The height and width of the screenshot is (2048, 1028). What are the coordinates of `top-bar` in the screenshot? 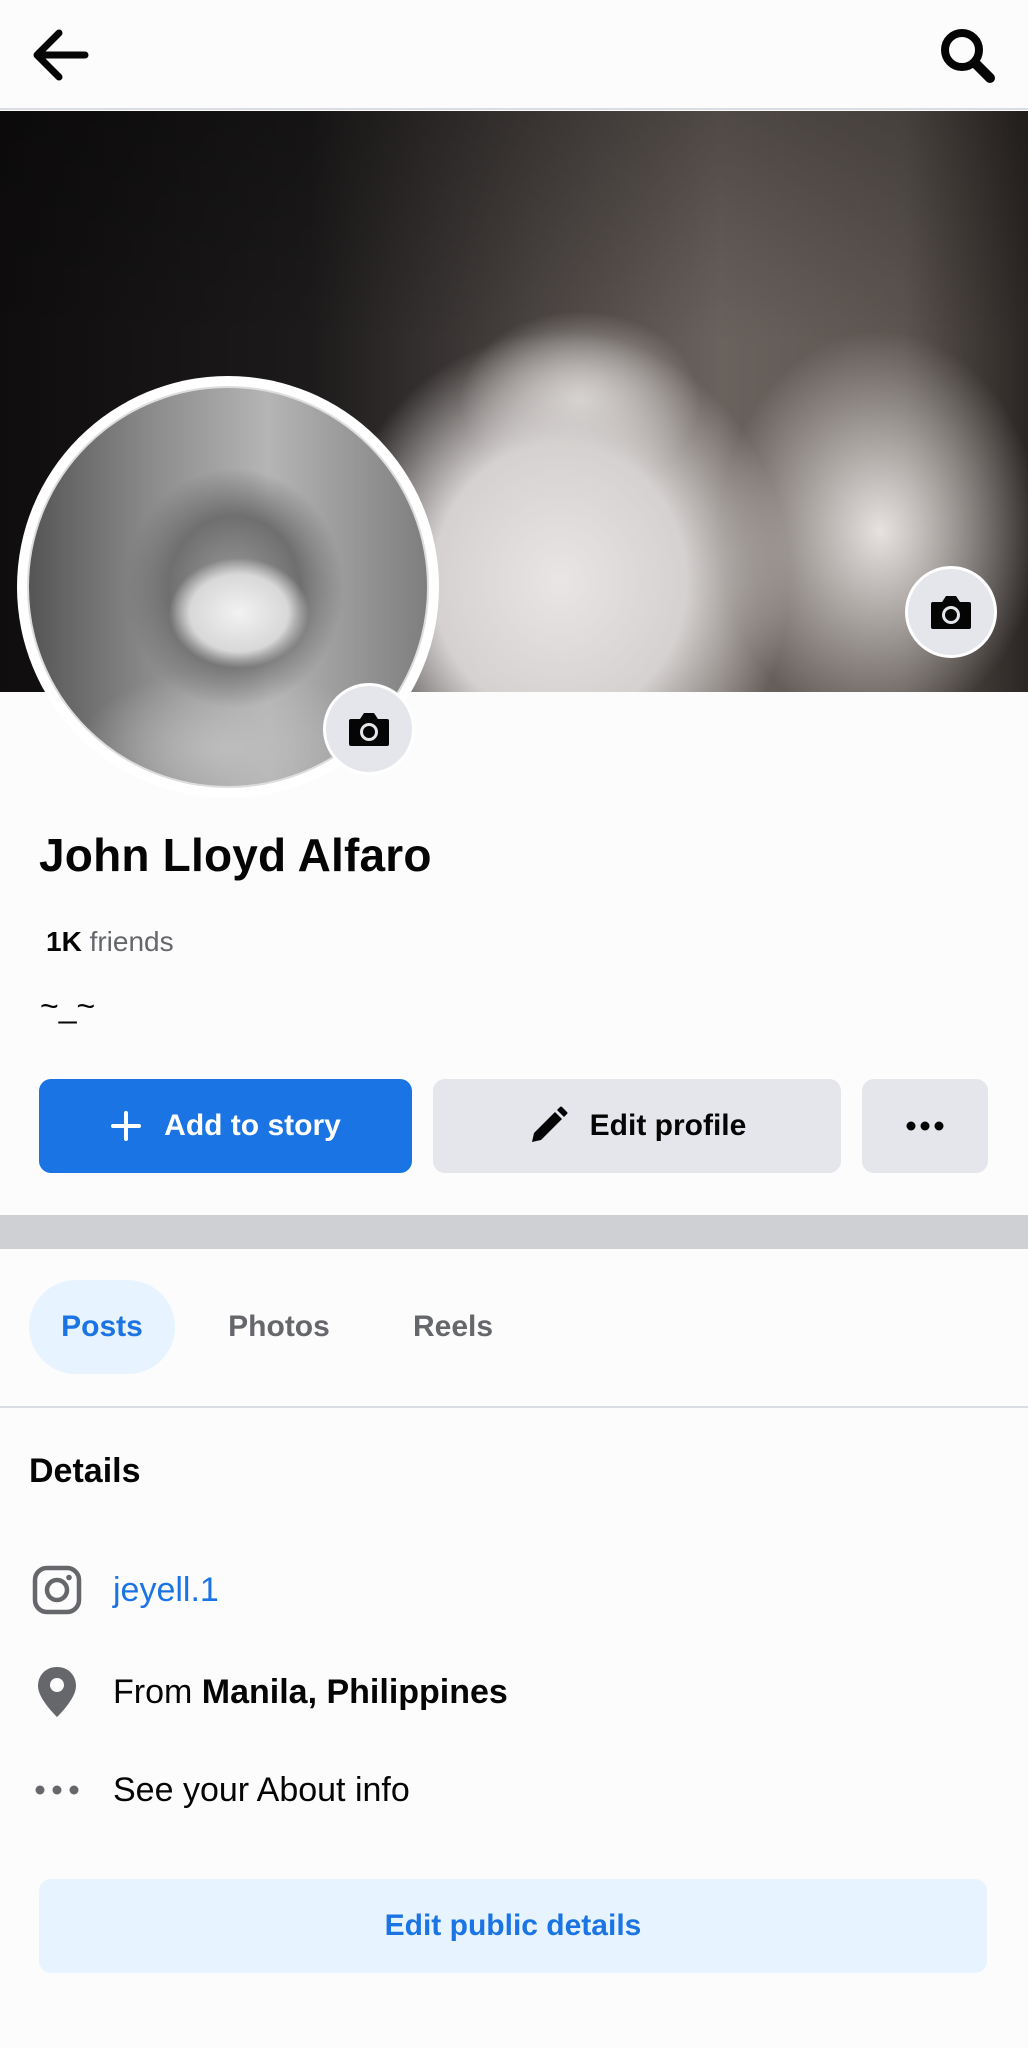 It's located at (514, 55).